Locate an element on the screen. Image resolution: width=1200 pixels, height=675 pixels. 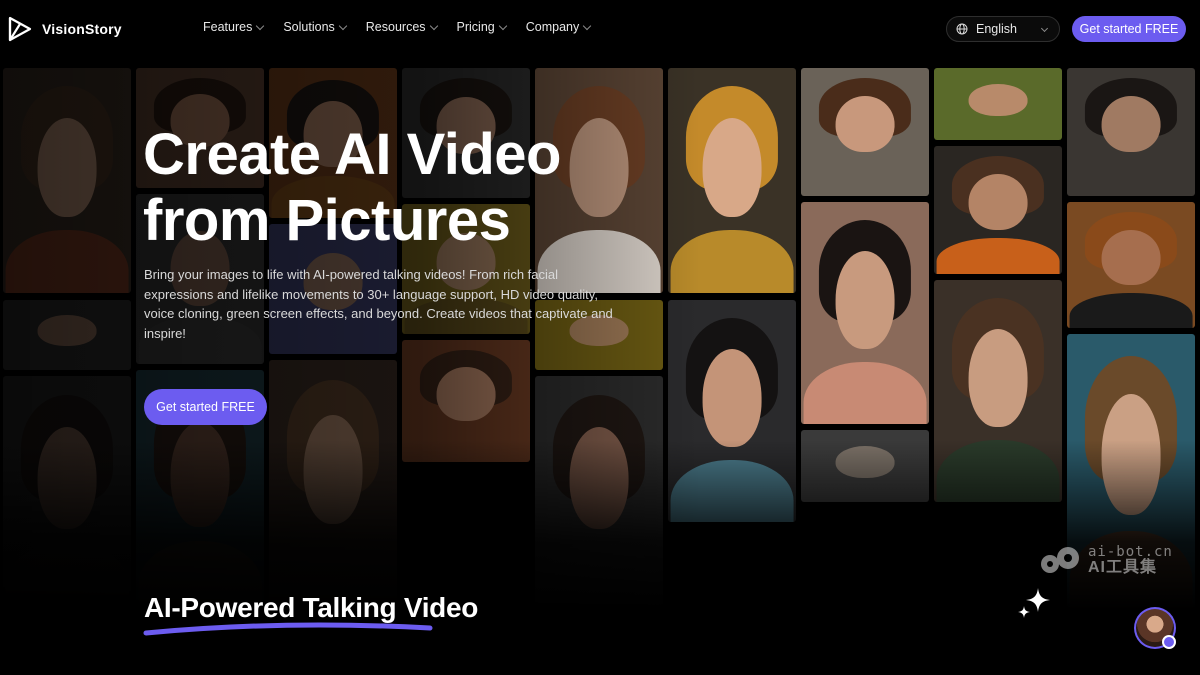
hero-title: Create AI Video from Pictures is located at coordinates (403, 188).